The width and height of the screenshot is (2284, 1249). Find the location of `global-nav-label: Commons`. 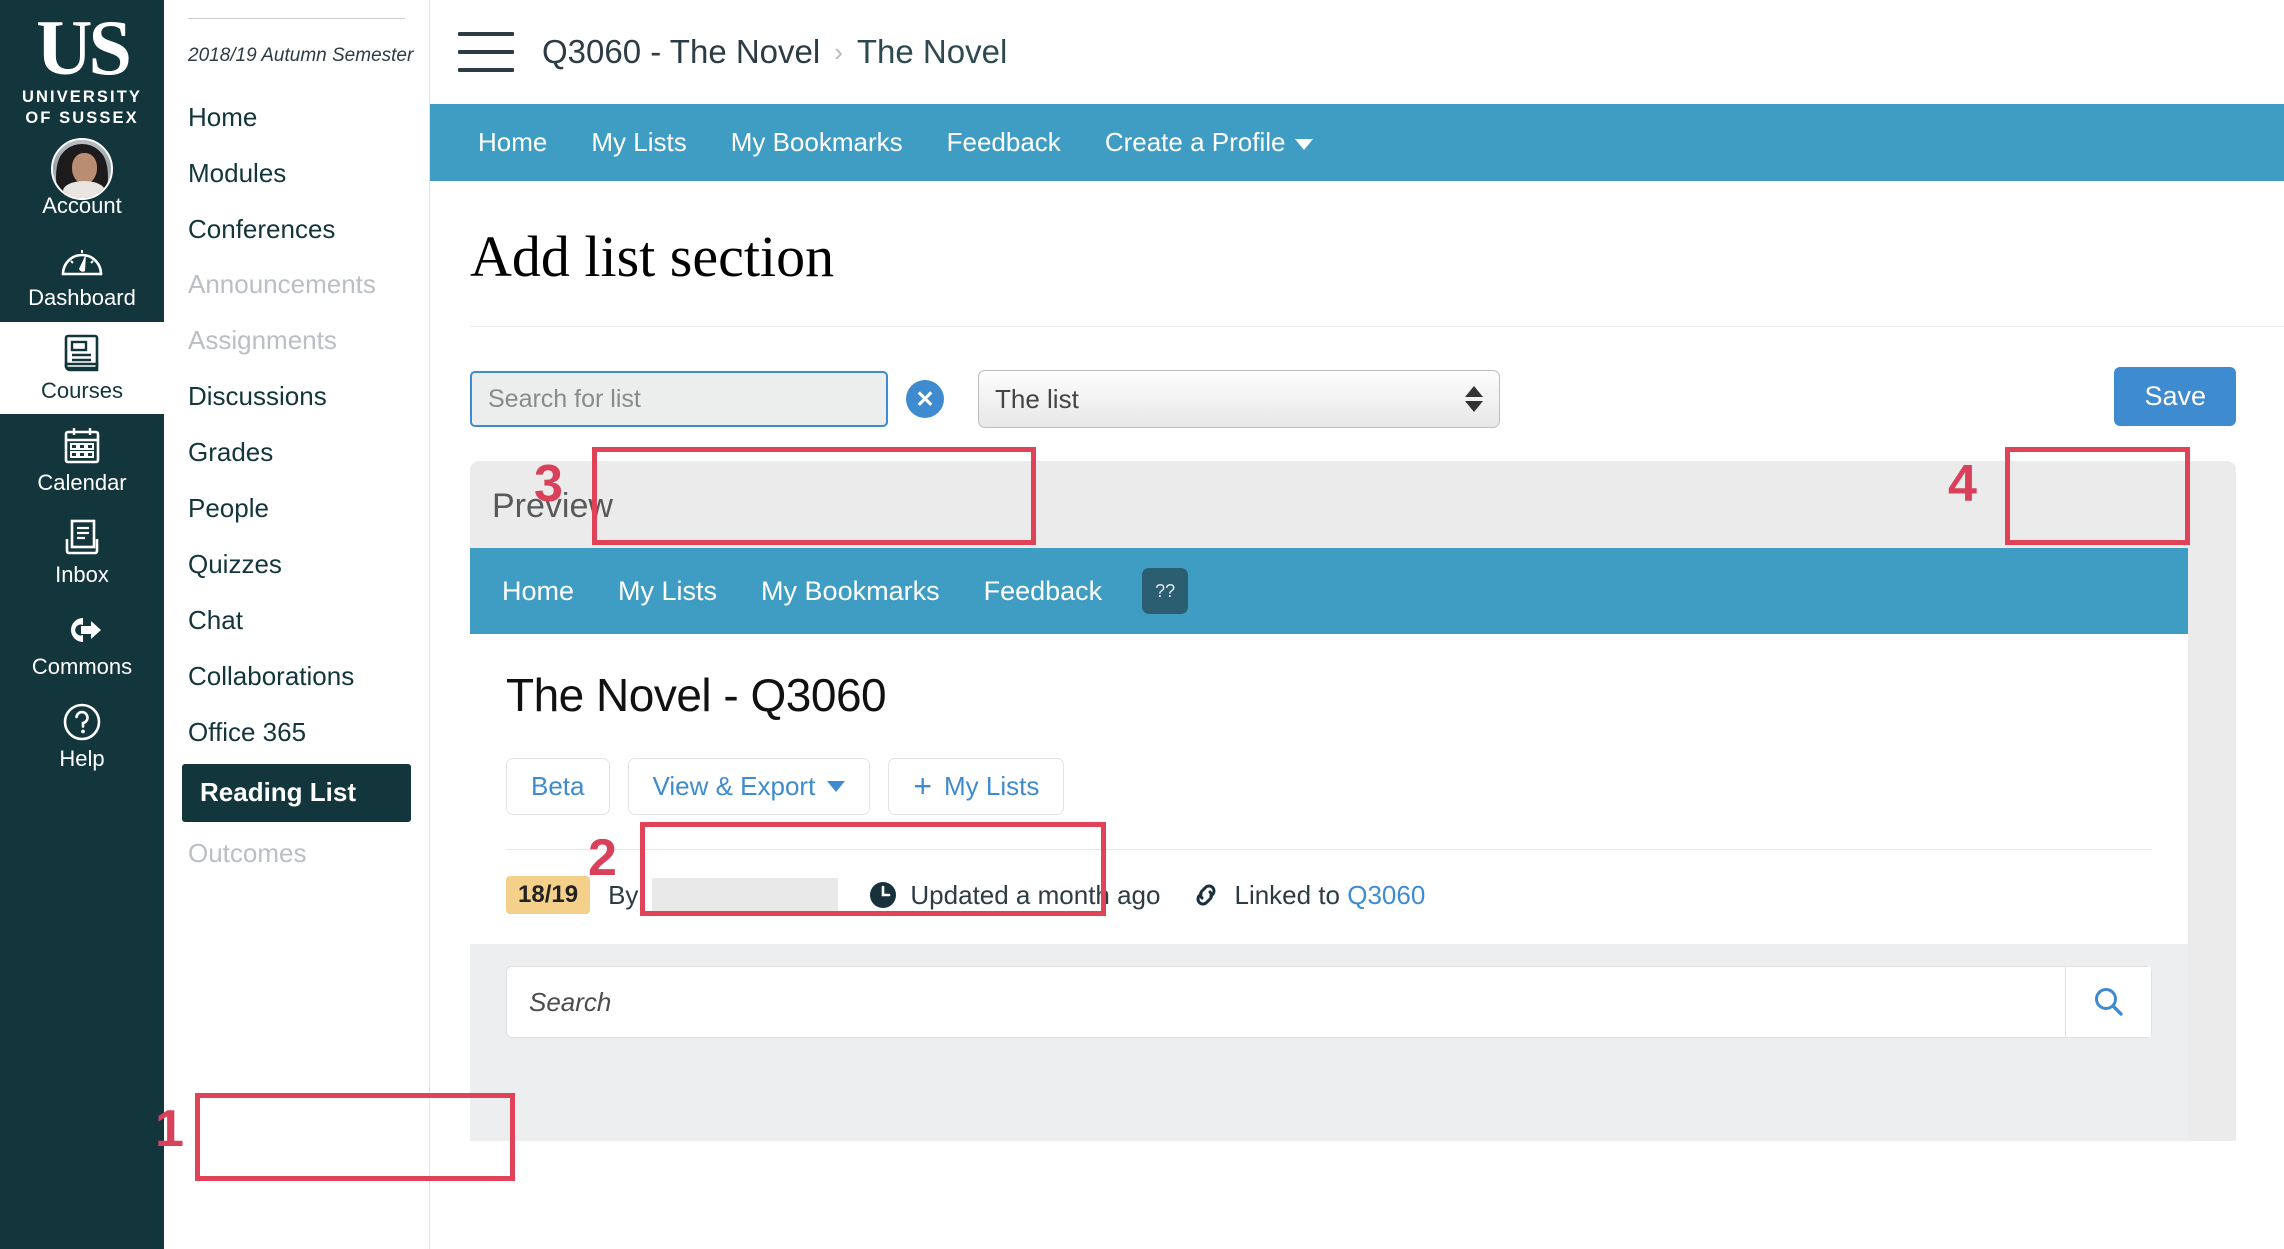

global-nav-label: Commons is located at coordinates (82, 667).